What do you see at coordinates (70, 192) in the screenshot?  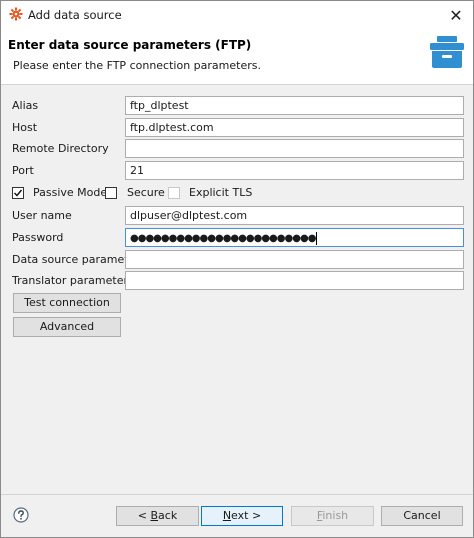 I see `passive-mode-label: Passive Mode` at bounding box center [70, 192].